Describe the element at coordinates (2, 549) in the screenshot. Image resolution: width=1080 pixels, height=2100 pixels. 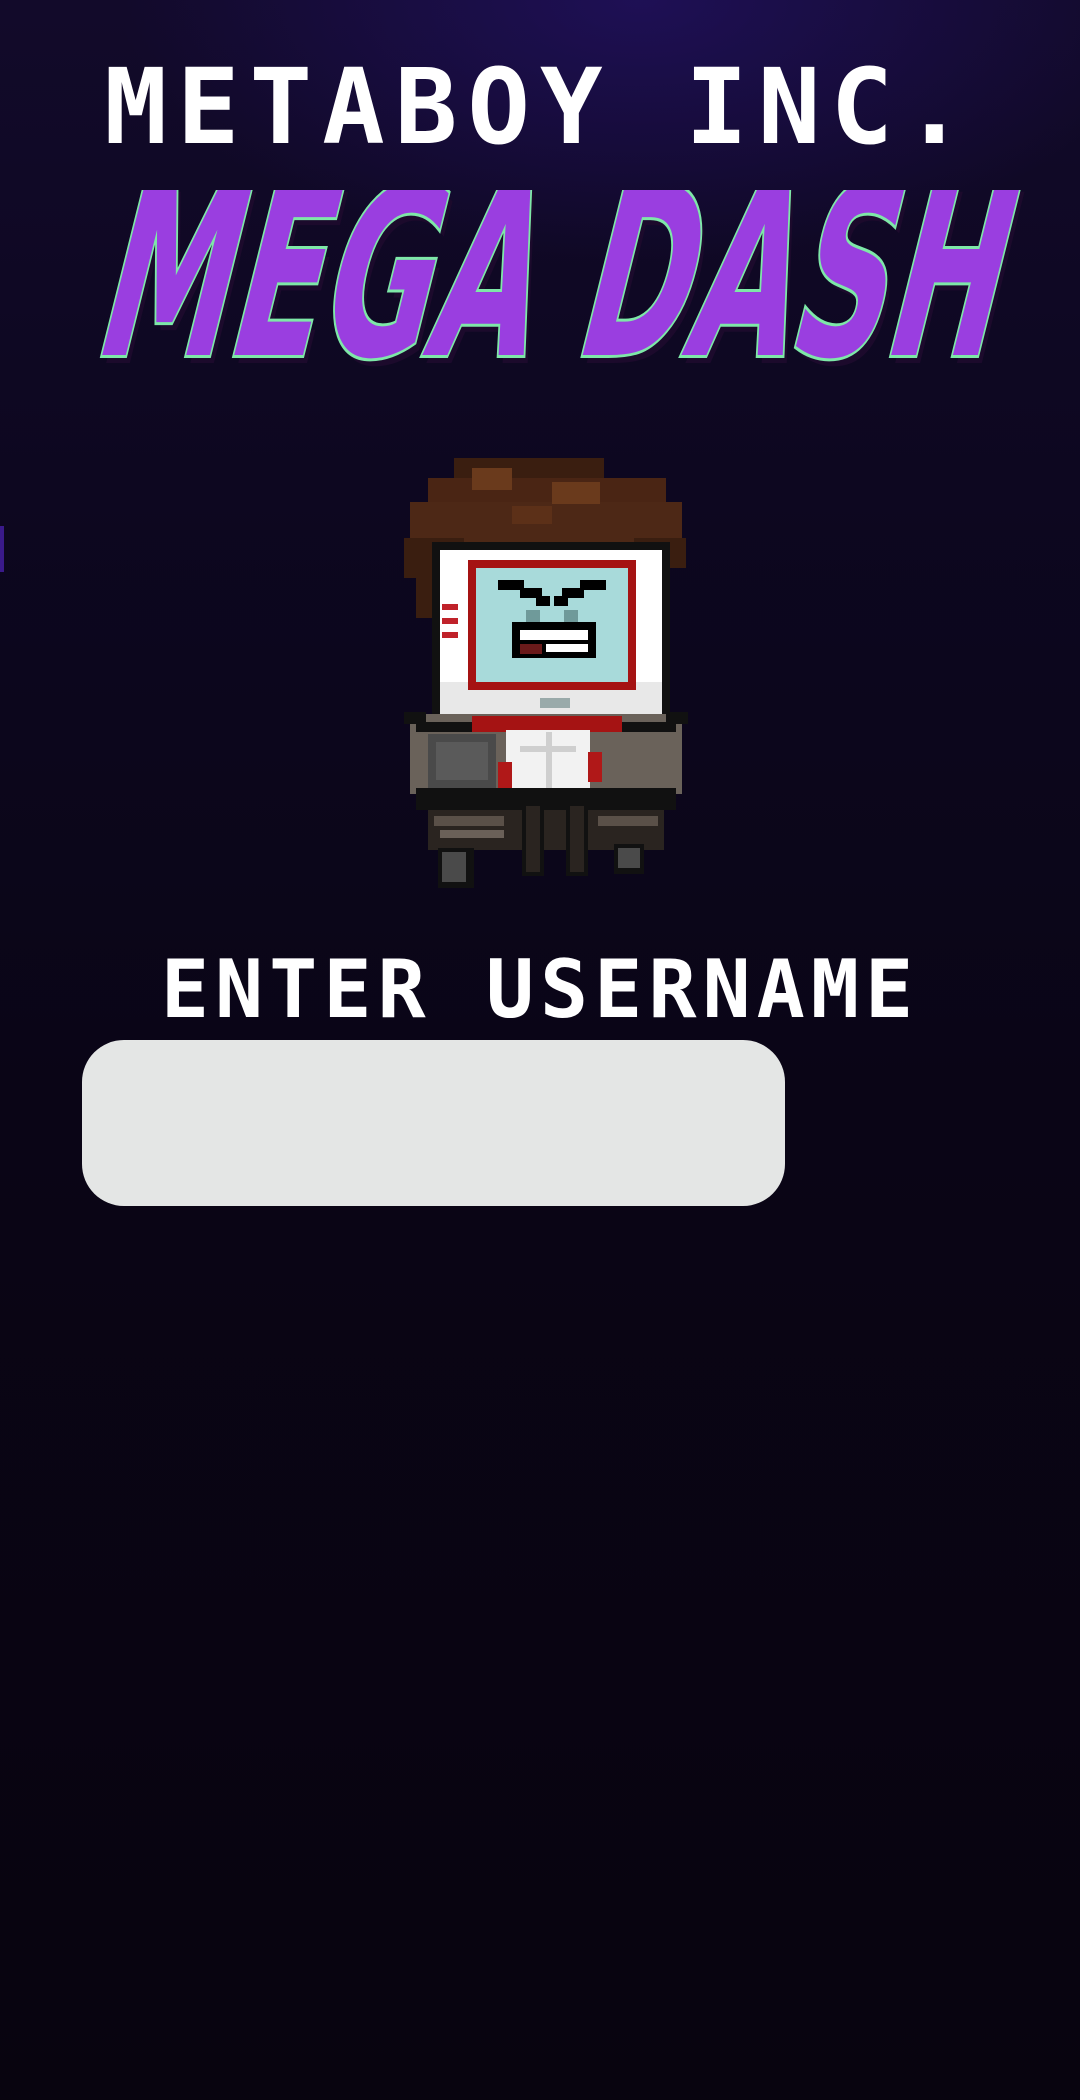
I see `edge-marker` at that location.